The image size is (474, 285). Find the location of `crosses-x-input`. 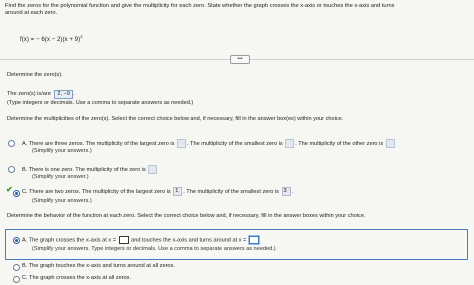

crosses-x-input is located at coordinates (123, 240).